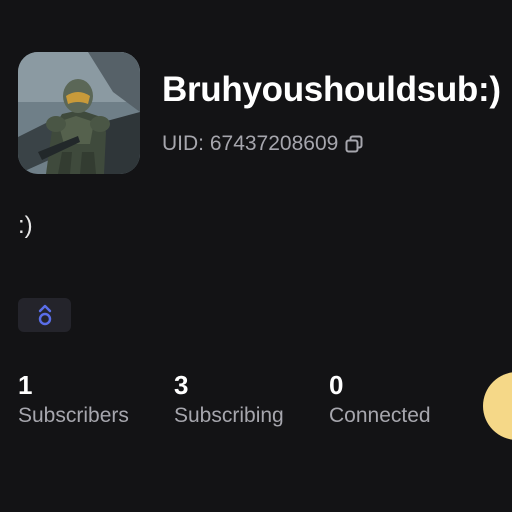 This screenshot has height=512, width=512. Describe the element at coordinates (25, 385) in the screenshot. I see `stat-subscribers-value: 1` at that location.